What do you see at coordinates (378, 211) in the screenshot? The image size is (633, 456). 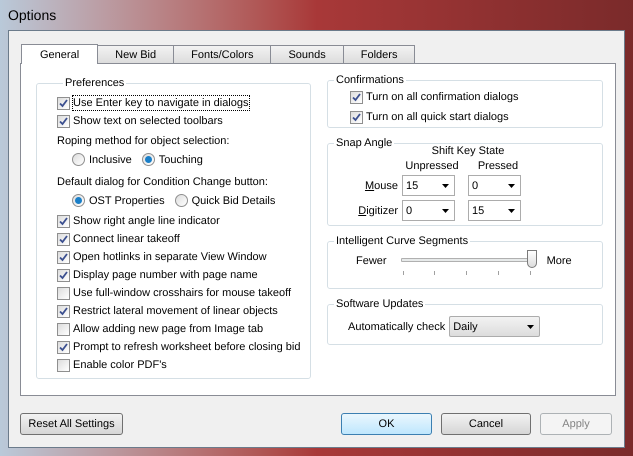 I see `row-label: Digitizer` at bounding box center [378, 211].